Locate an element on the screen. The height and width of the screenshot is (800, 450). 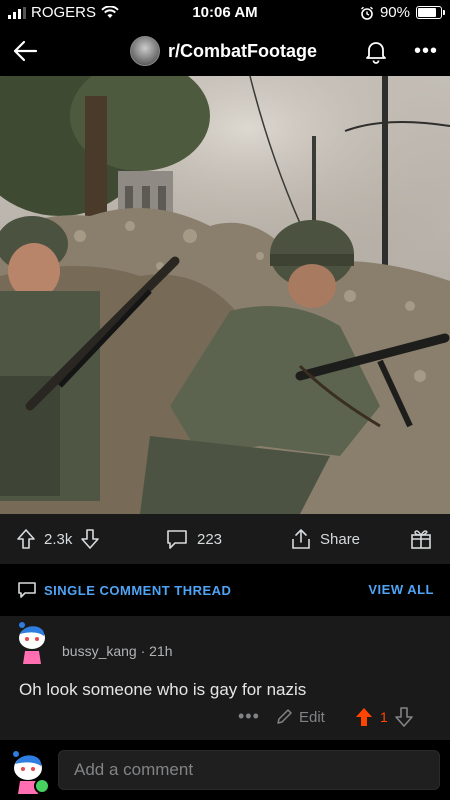
vote-group: 2.3k is located at coordinates (58, 539).